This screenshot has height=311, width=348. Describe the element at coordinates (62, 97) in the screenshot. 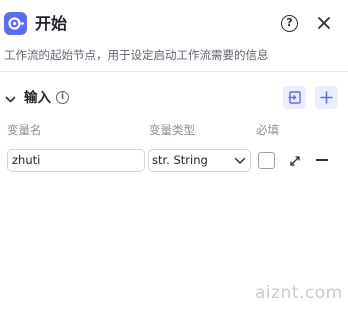

I see `info-icon: i` at that location.